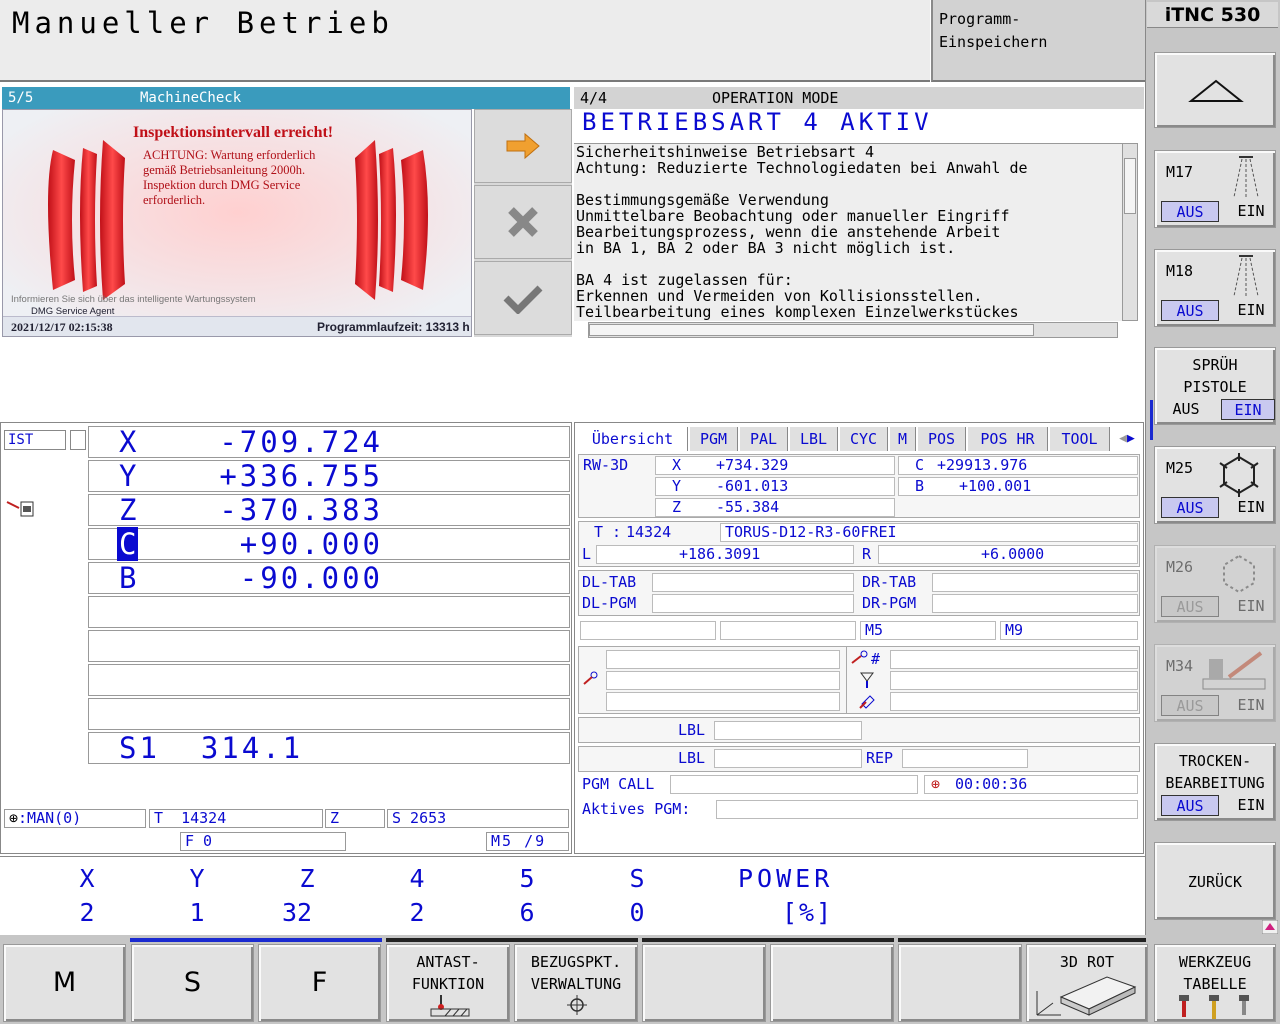 The height and width of the screenshot is (1024, 1280). I want to click on checkmark-icon, so click(523, 299).